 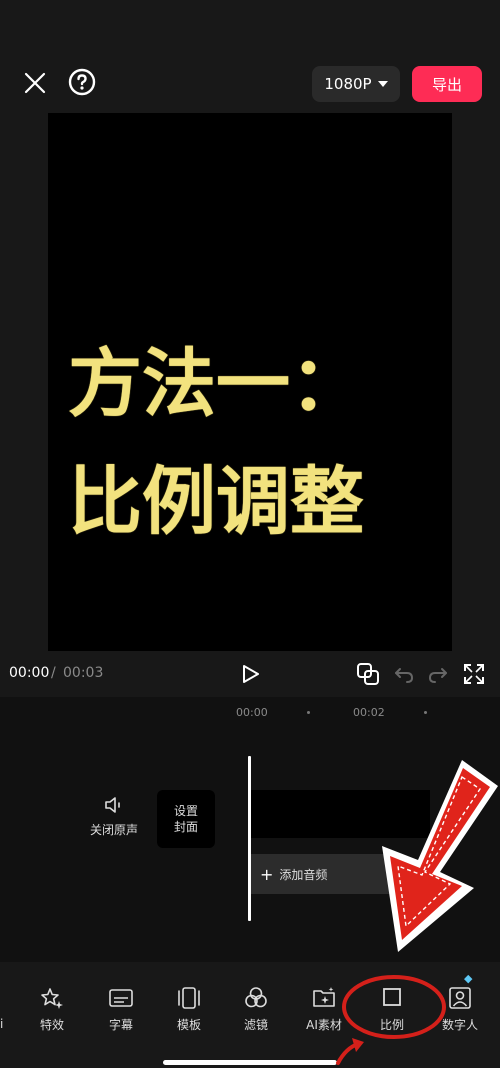 I want to click on tool-label: 滤镜, so click(x=255, y=1025).